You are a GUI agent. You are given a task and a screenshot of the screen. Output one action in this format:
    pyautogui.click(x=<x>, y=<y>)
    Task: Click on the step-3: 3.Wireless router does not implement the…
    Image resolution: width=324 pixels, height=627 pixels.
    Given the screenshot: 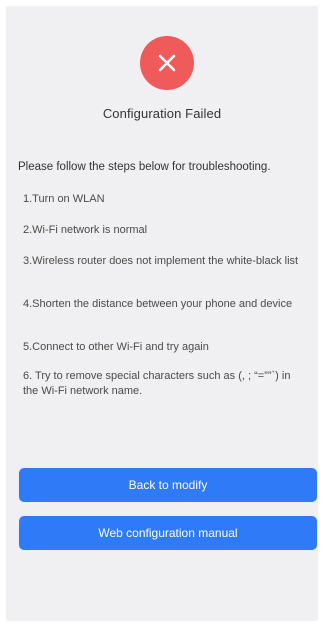 What is the action you would take?
    pyautogui.click(x=161, y=261)
    